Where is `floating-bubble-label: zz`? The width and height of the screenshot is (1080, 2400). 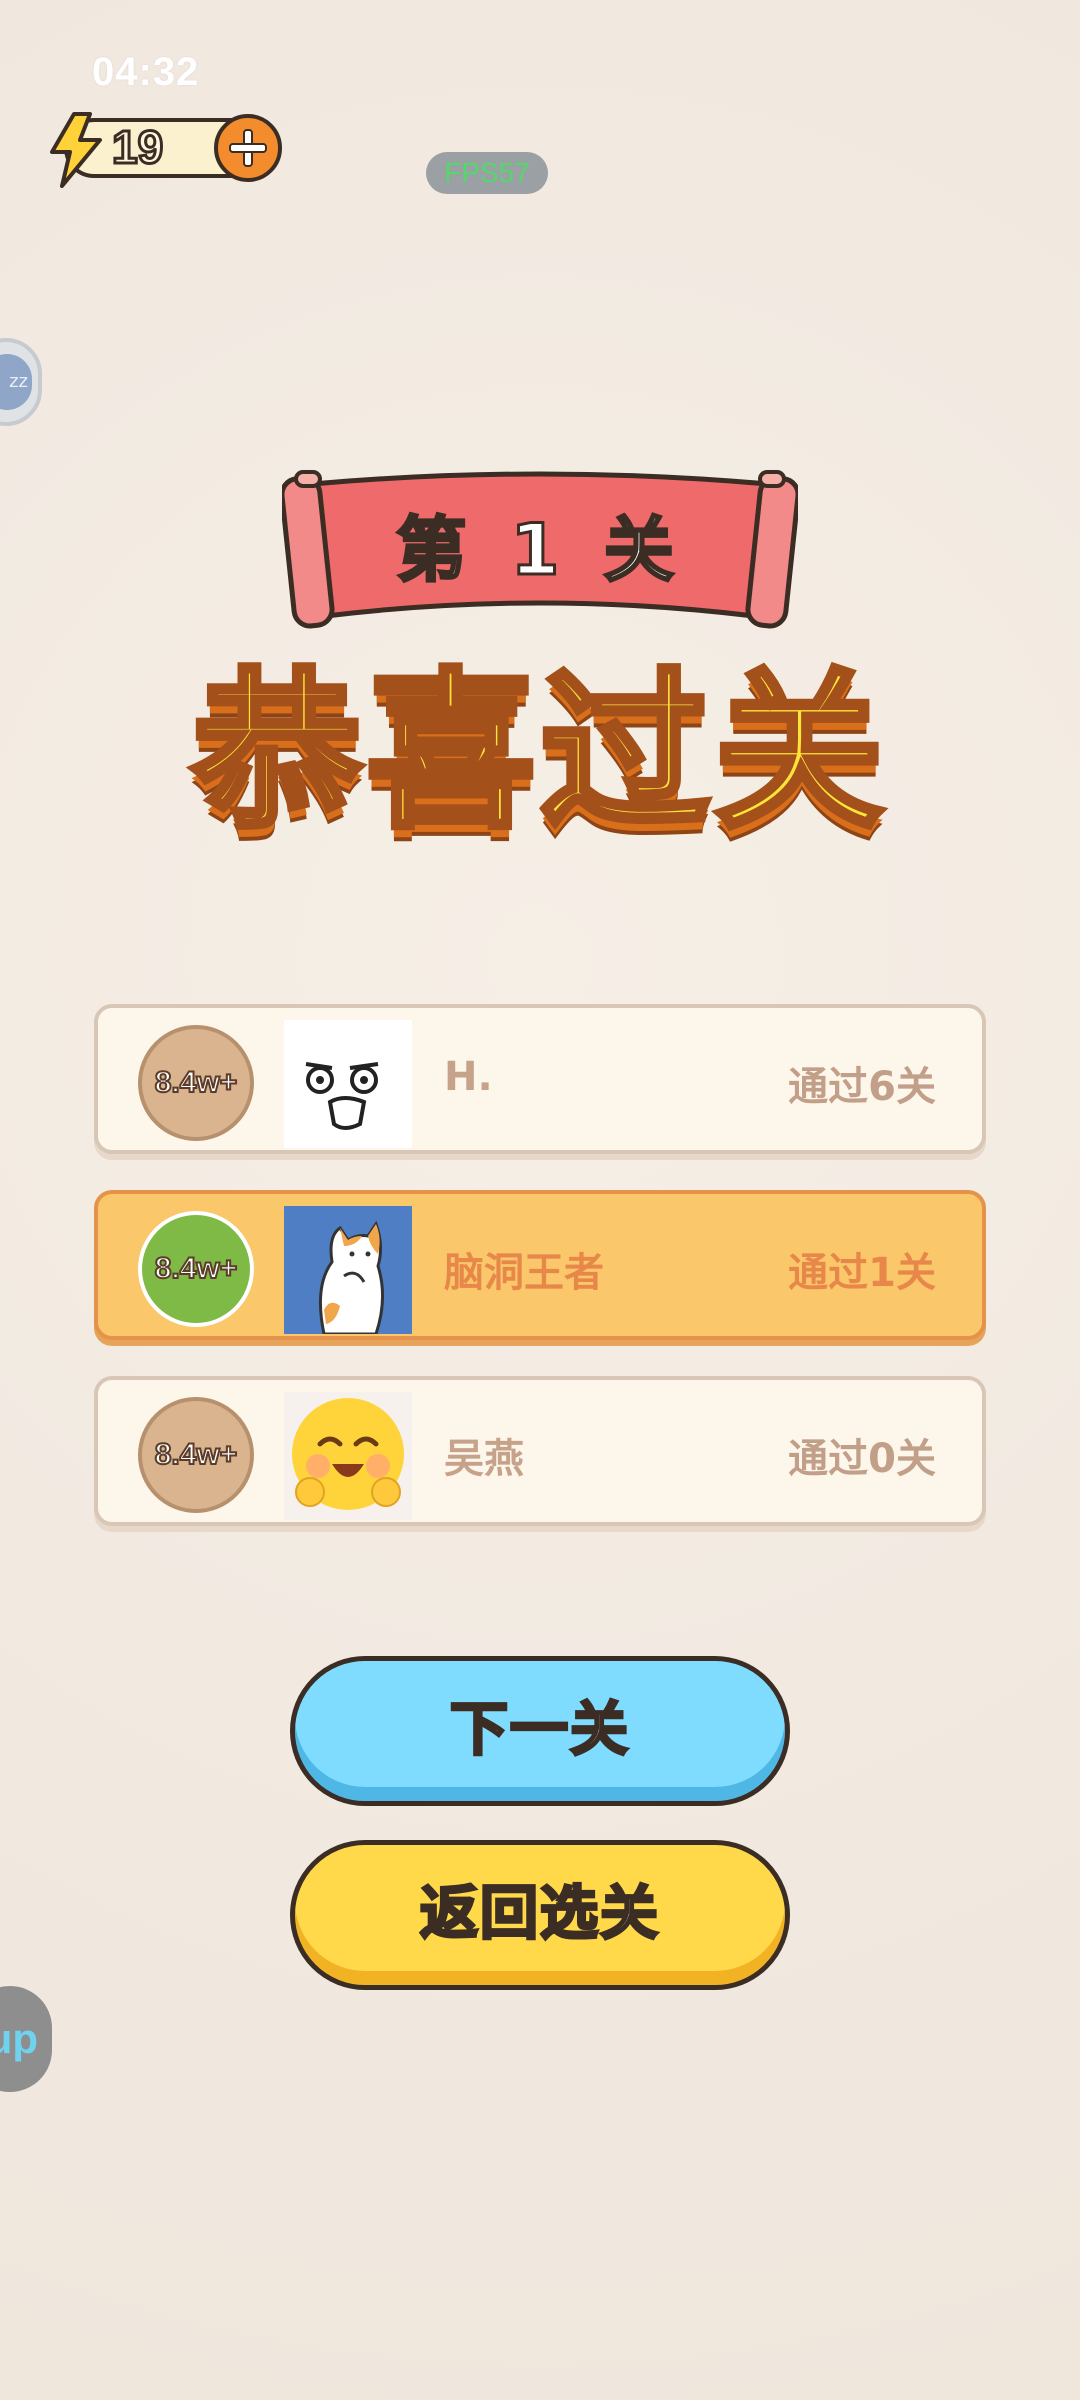 floating-bubble-label: zz is located at coordinates (16, 382).